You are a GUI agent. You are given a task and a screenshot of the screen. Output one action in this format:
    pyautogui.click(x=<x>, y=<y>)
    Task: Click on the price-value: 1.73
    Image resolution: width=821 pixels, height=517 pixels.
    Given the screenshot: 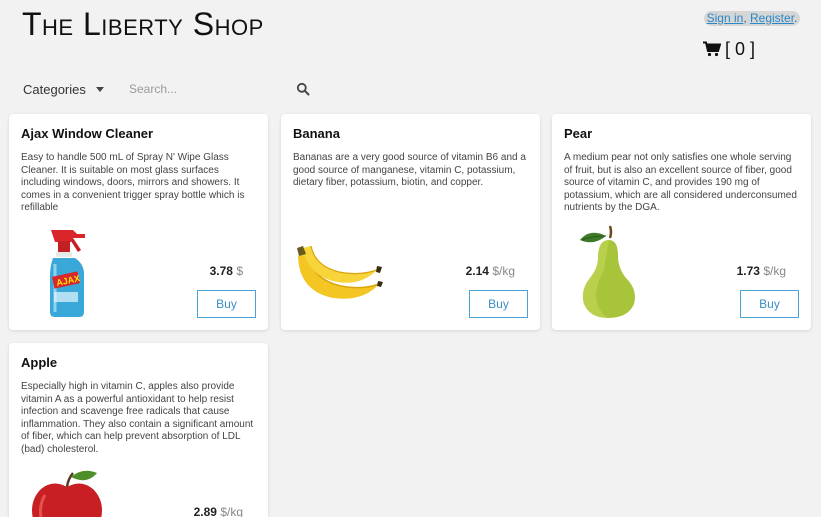 What is the action you would take?
    pyautogui.click(x=748, y=271)
    